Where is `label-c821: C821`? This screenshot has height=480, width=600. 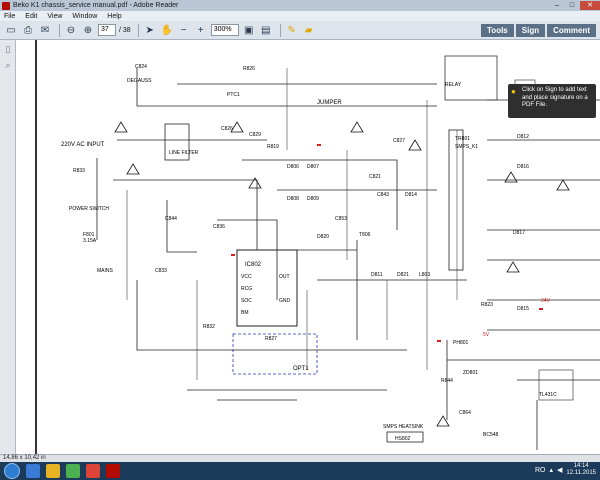 label-c821: C821 is located at coordinates (375, 177).